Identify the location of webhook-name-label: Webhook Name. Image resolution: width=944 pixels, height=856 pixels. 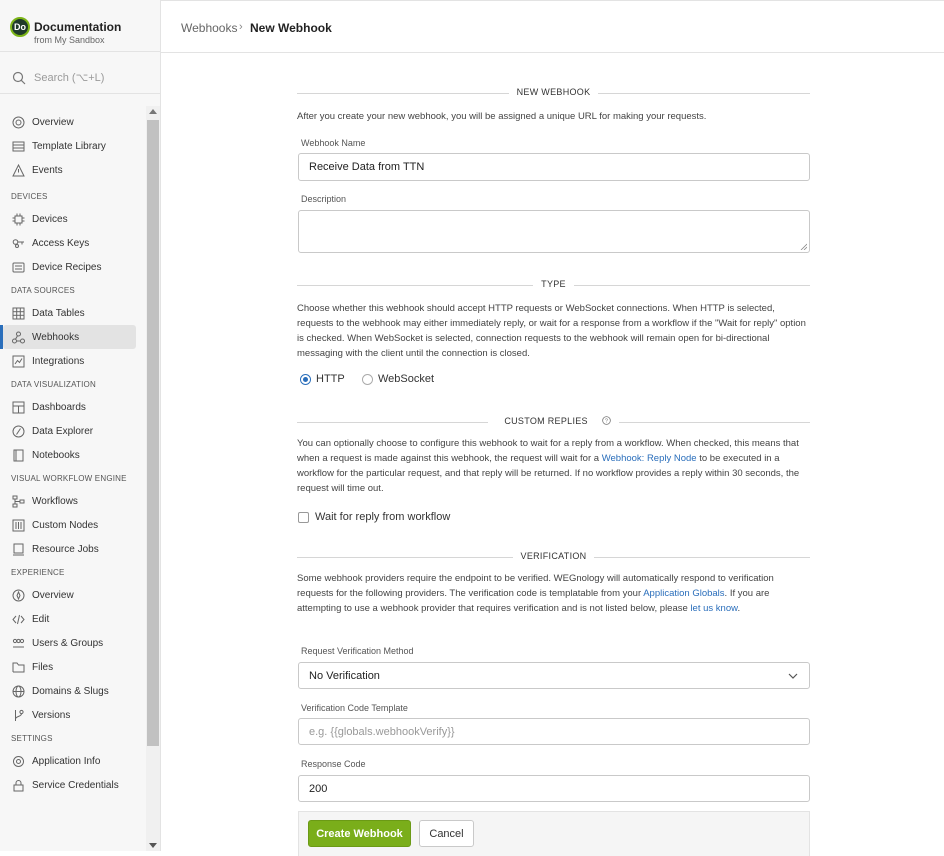
(333, 143).